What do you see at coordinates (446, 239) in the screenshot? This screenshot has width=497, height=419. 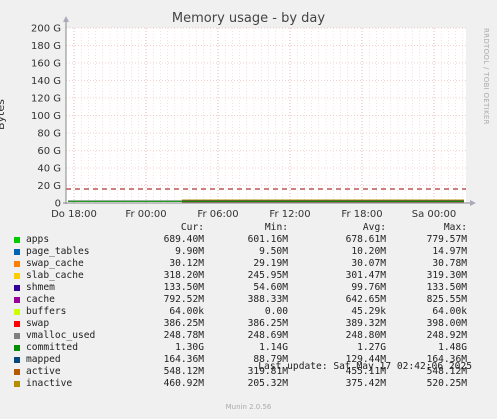 I see `legend-max: 779.57M` at bounding box center [446, 239].